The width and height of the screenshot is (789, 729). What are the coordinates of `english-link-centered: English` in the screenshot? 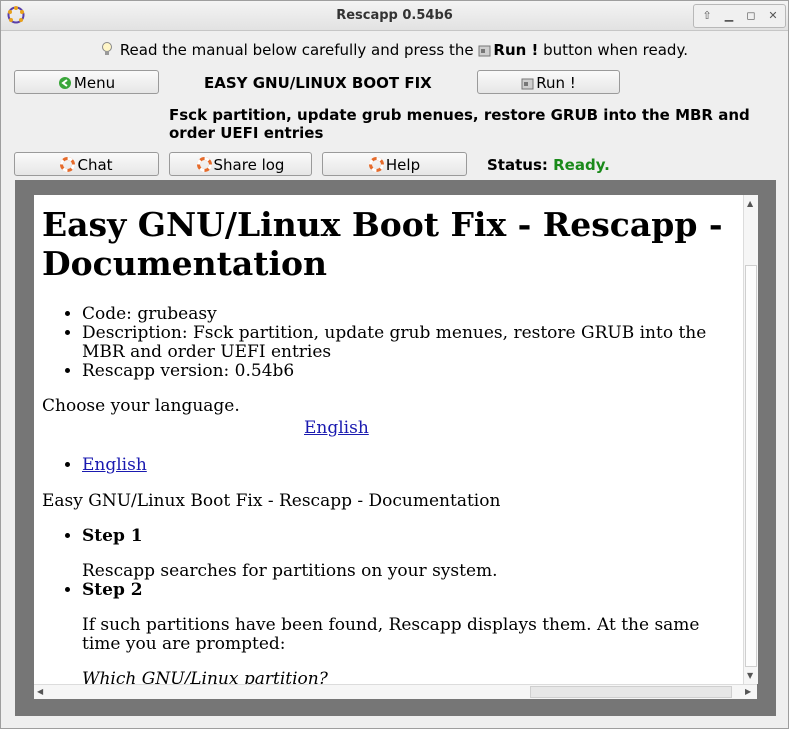 It's located at (336, 428).